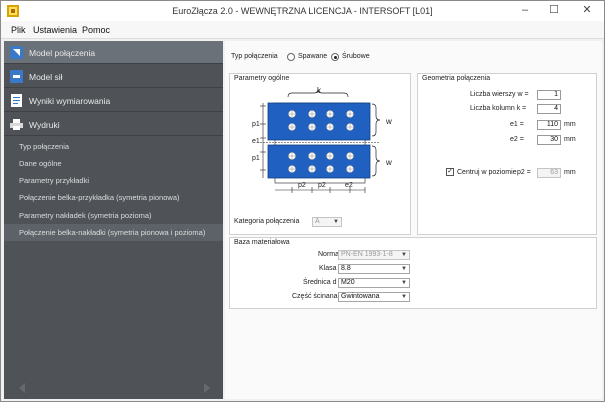 The height and width of the screenshot is (402, 605). Describe the element at coordinates (322, 185) in the screenshot. I see `diagram-label-p2-second: p2` at that location.